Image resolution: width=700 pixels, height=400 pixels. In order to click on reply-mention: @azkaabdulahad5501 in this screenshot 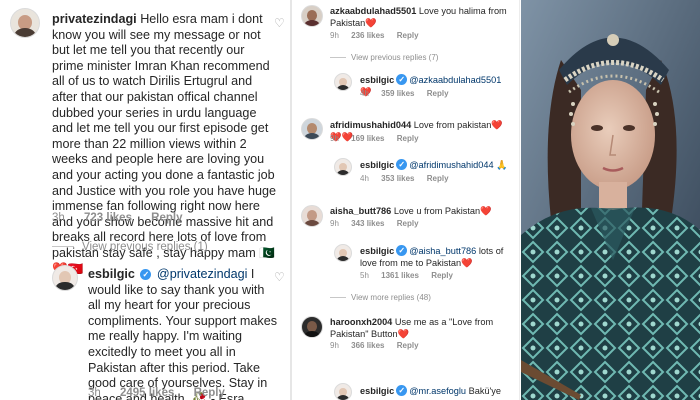, I will do `click(455, 80)`.